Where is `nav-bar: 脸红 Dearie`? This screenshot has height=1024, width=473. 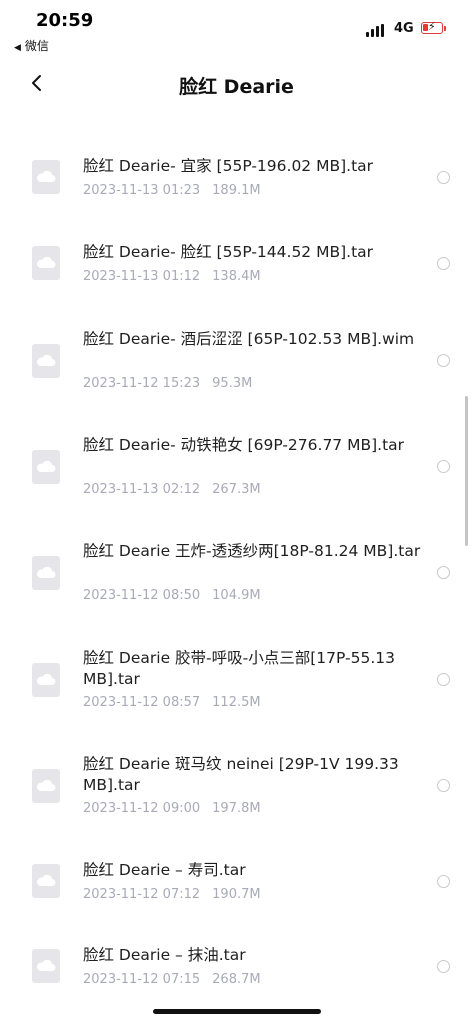 nav-bar: 脸红 Dearie is located at coordinates (236, 84).